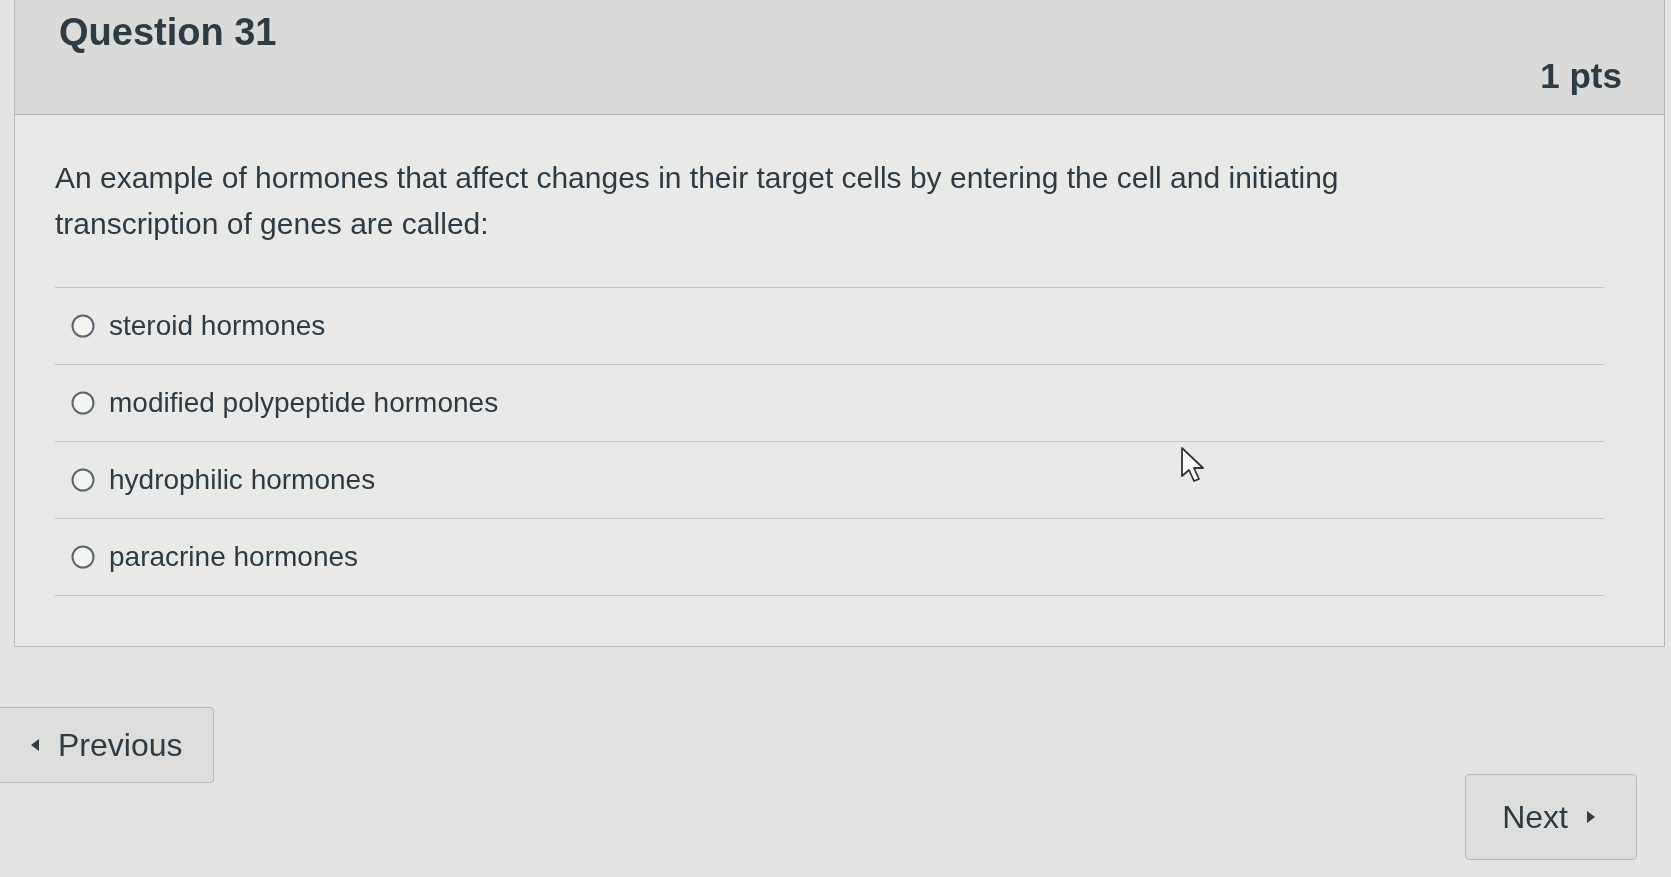  Describe the element at coordinates (107, 745) in the screenshot. I see `previous-button: Previous` at that location.